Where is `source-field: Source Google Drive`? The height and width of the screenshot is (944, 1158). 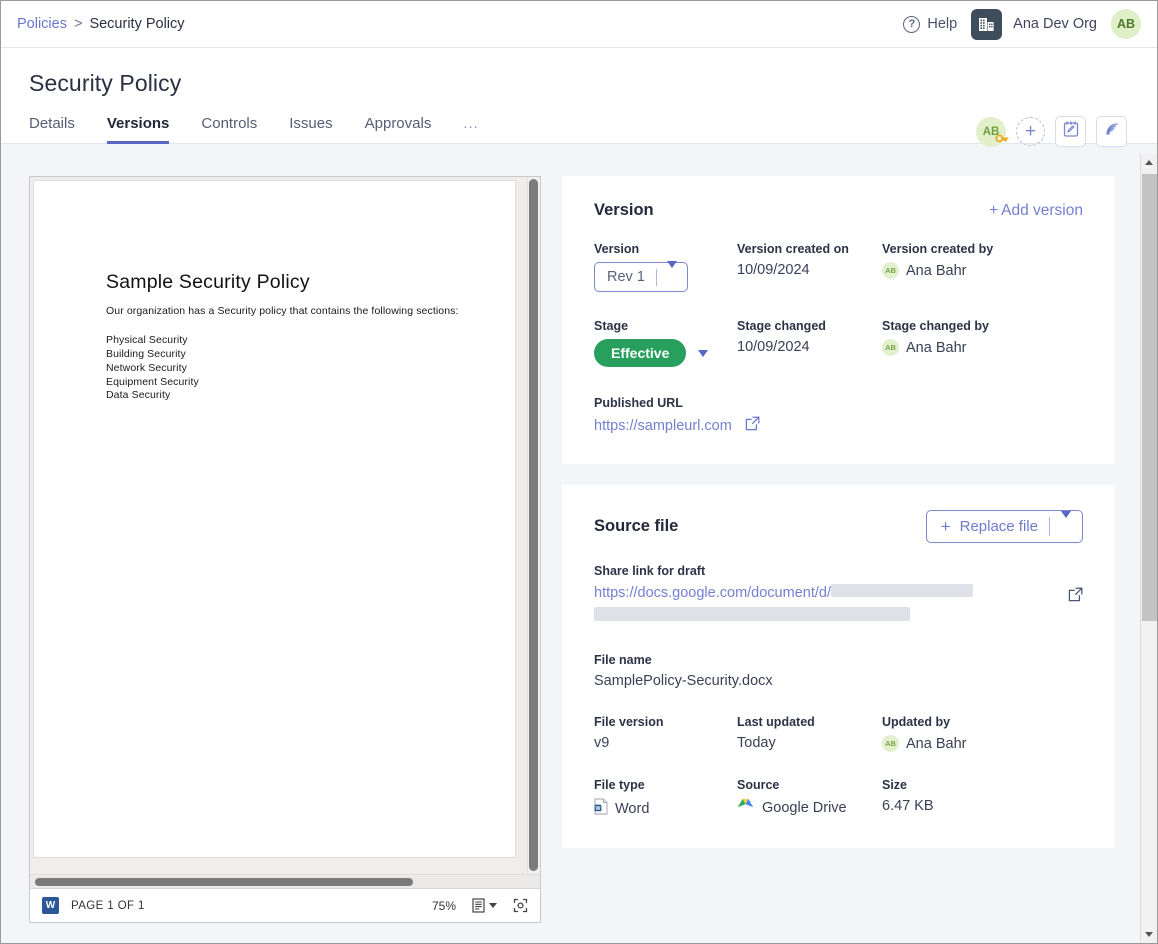
source-field: Source Google Drive is located at coordinates (809, 799).